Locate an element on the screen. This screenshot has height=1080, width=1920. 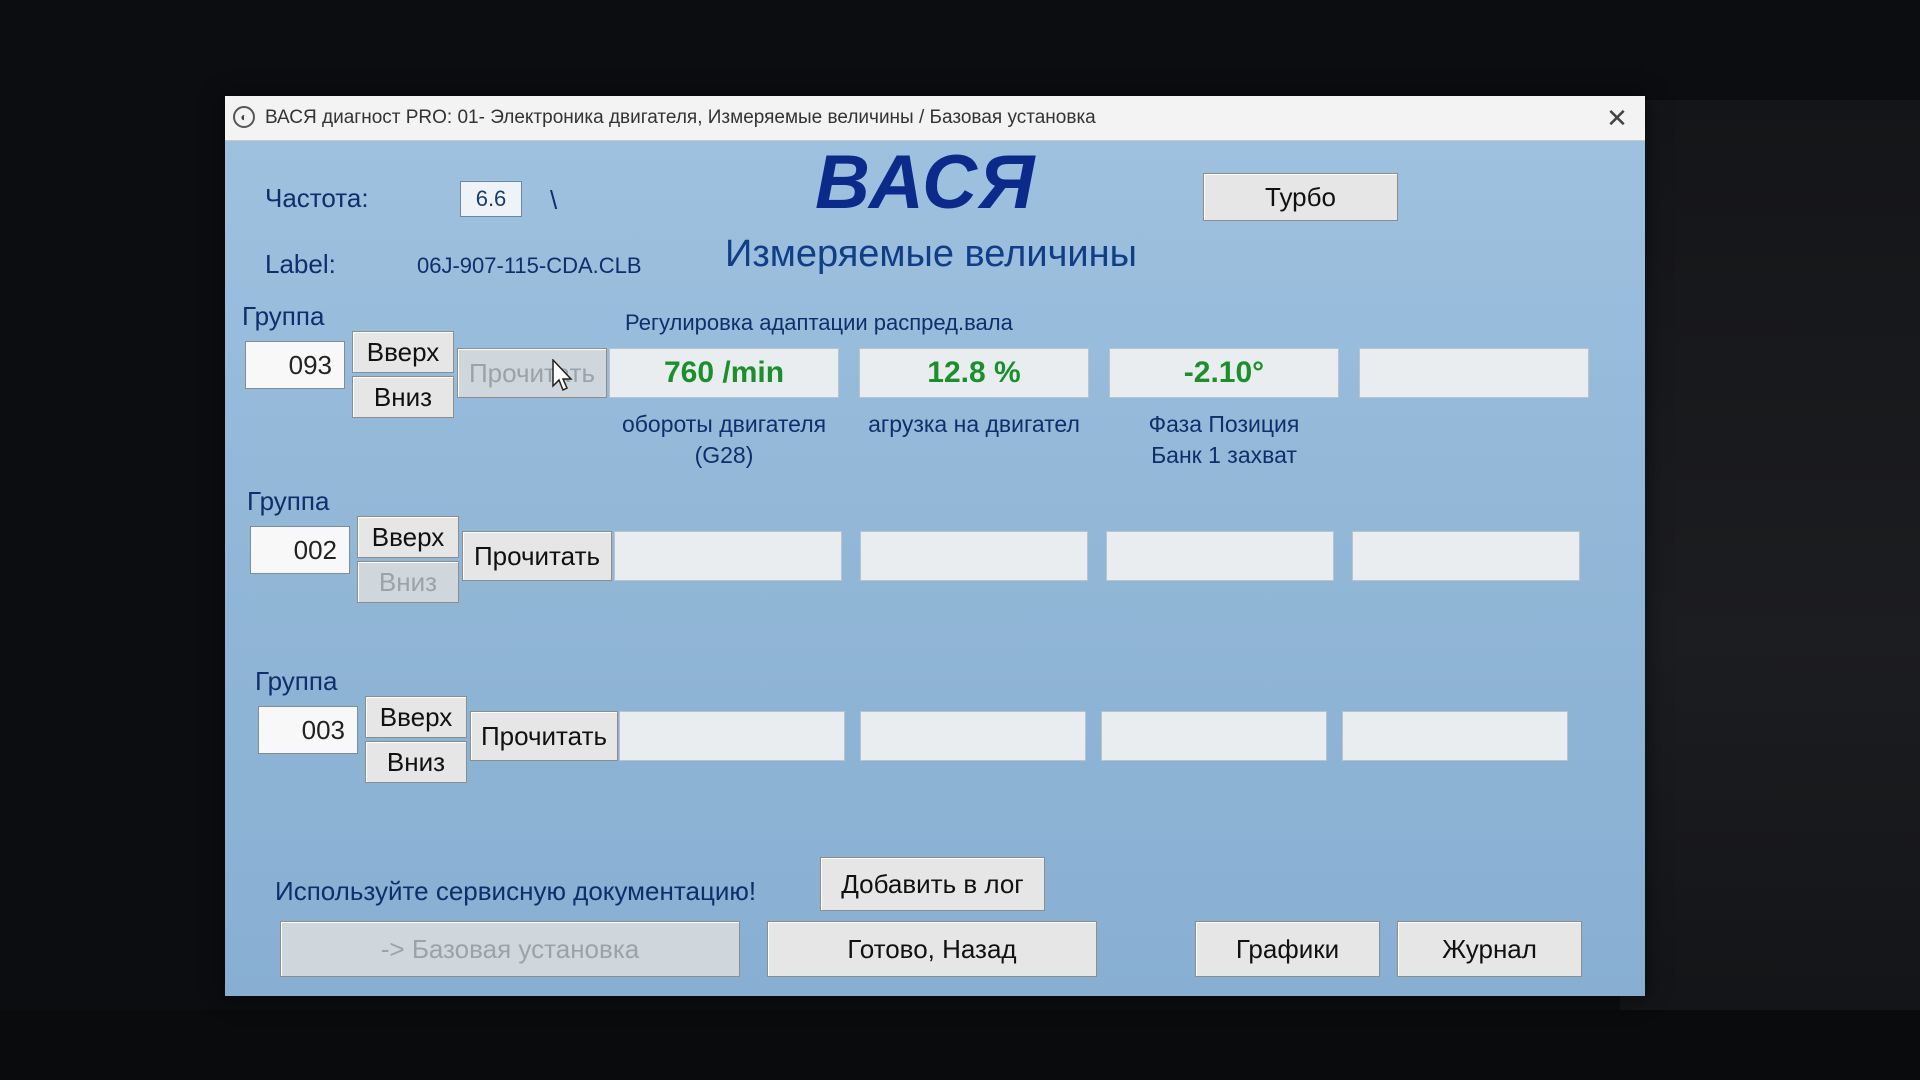
label-value: 06J-907-115-CDA.CLB is located at coordinates (529, 265).